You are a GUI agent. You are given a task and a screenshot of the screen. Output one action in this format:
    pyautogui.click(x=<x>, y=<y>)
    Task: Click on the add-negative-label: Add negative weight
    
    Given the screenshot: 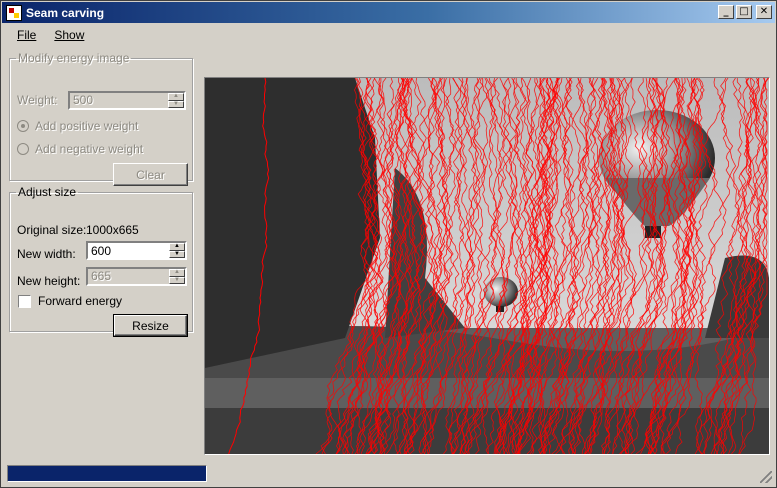 What is the action you would take?
    pyautogui.click(x=89, y=149)
    